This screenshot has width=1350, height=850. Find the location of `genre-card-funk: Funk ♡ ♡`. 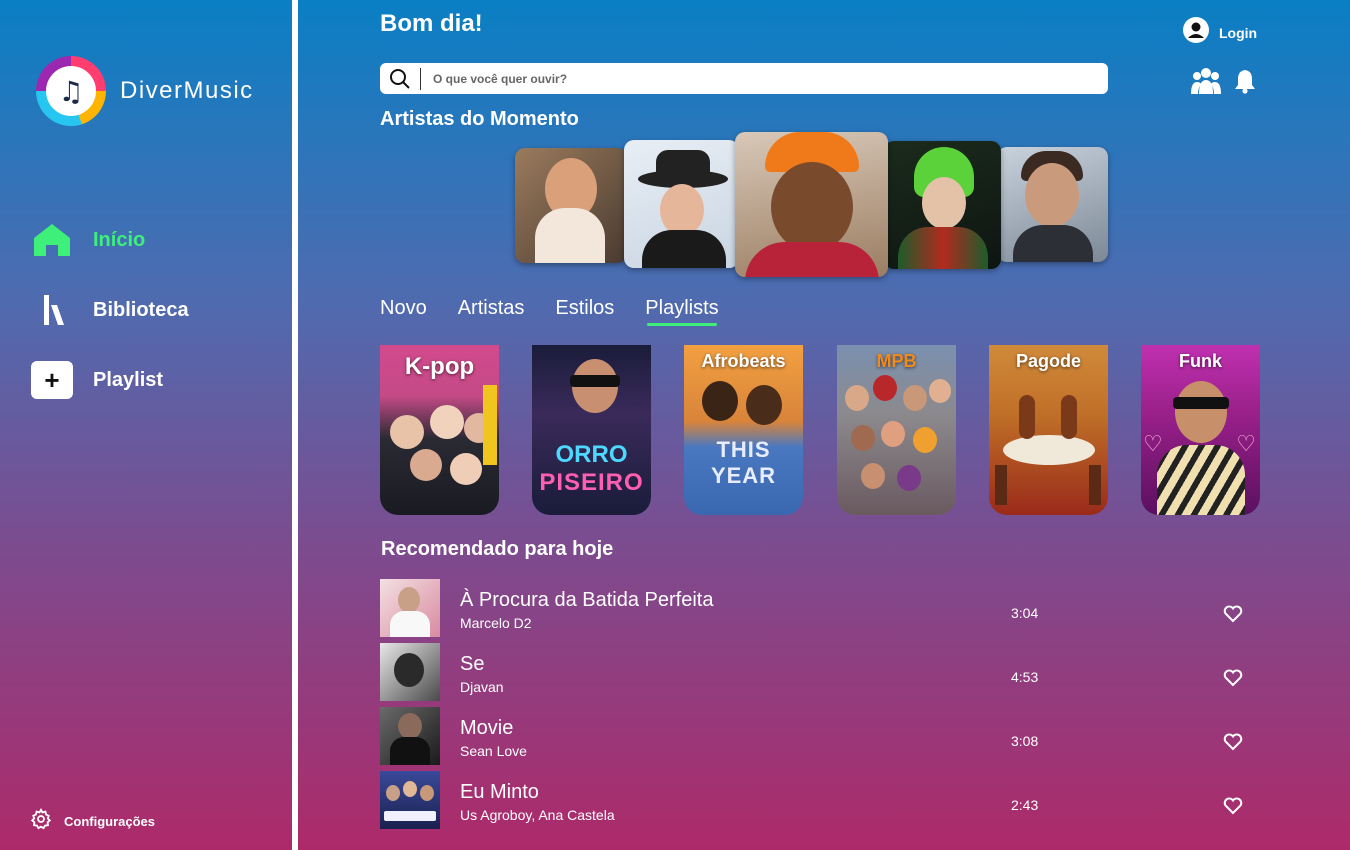

genre-card-funk: Funk ♡ ♡ is located at coordinates (1200, 430).